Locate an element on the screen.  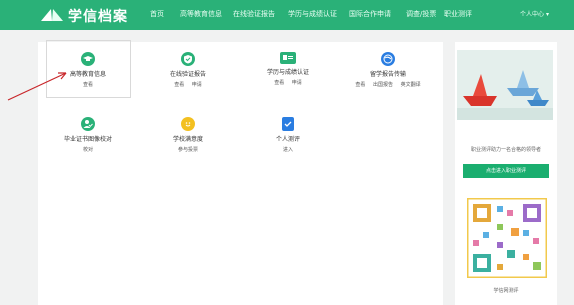
item-title: 个人测评 is located at coordinates (287, 139).